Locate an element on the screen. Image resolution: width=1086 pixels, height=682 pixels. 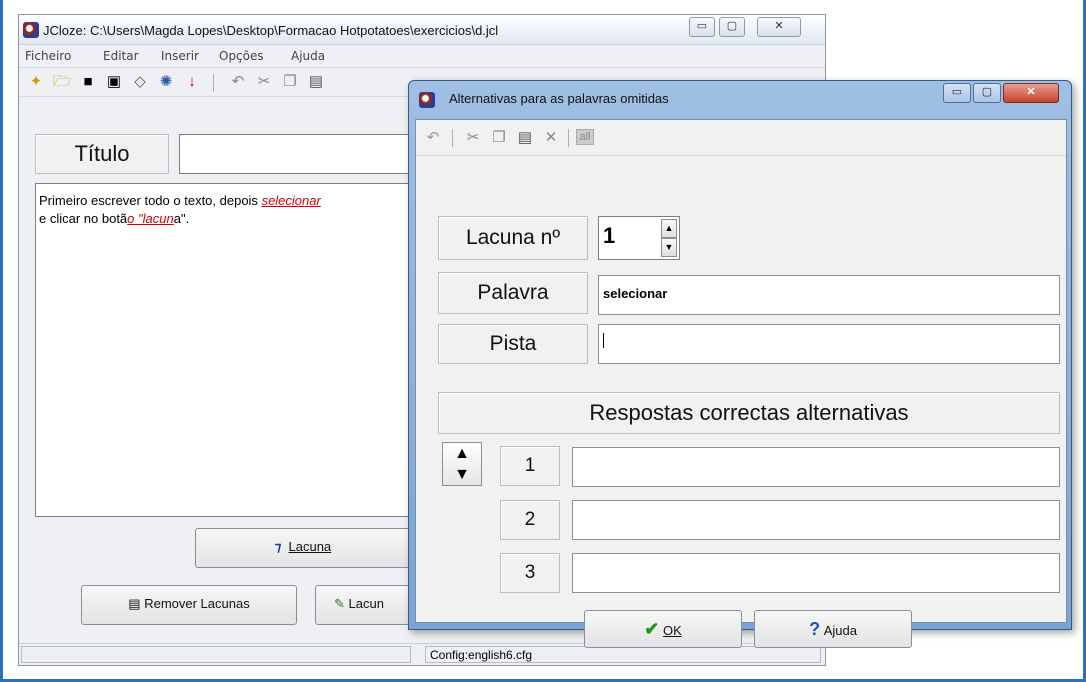
dialog-title: Alternativas para as palavras omitidas is located at coordinates (559, 98).